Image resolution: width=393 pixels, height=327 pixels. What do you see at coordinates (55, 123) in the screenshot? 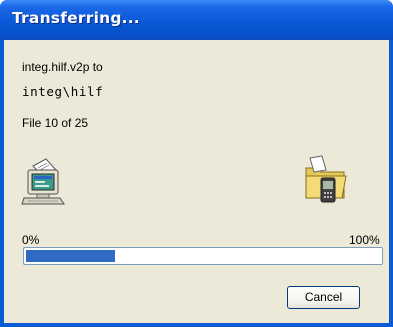
I see `file-counter-text: File 10 of 25` at bounding box center [55, 123].